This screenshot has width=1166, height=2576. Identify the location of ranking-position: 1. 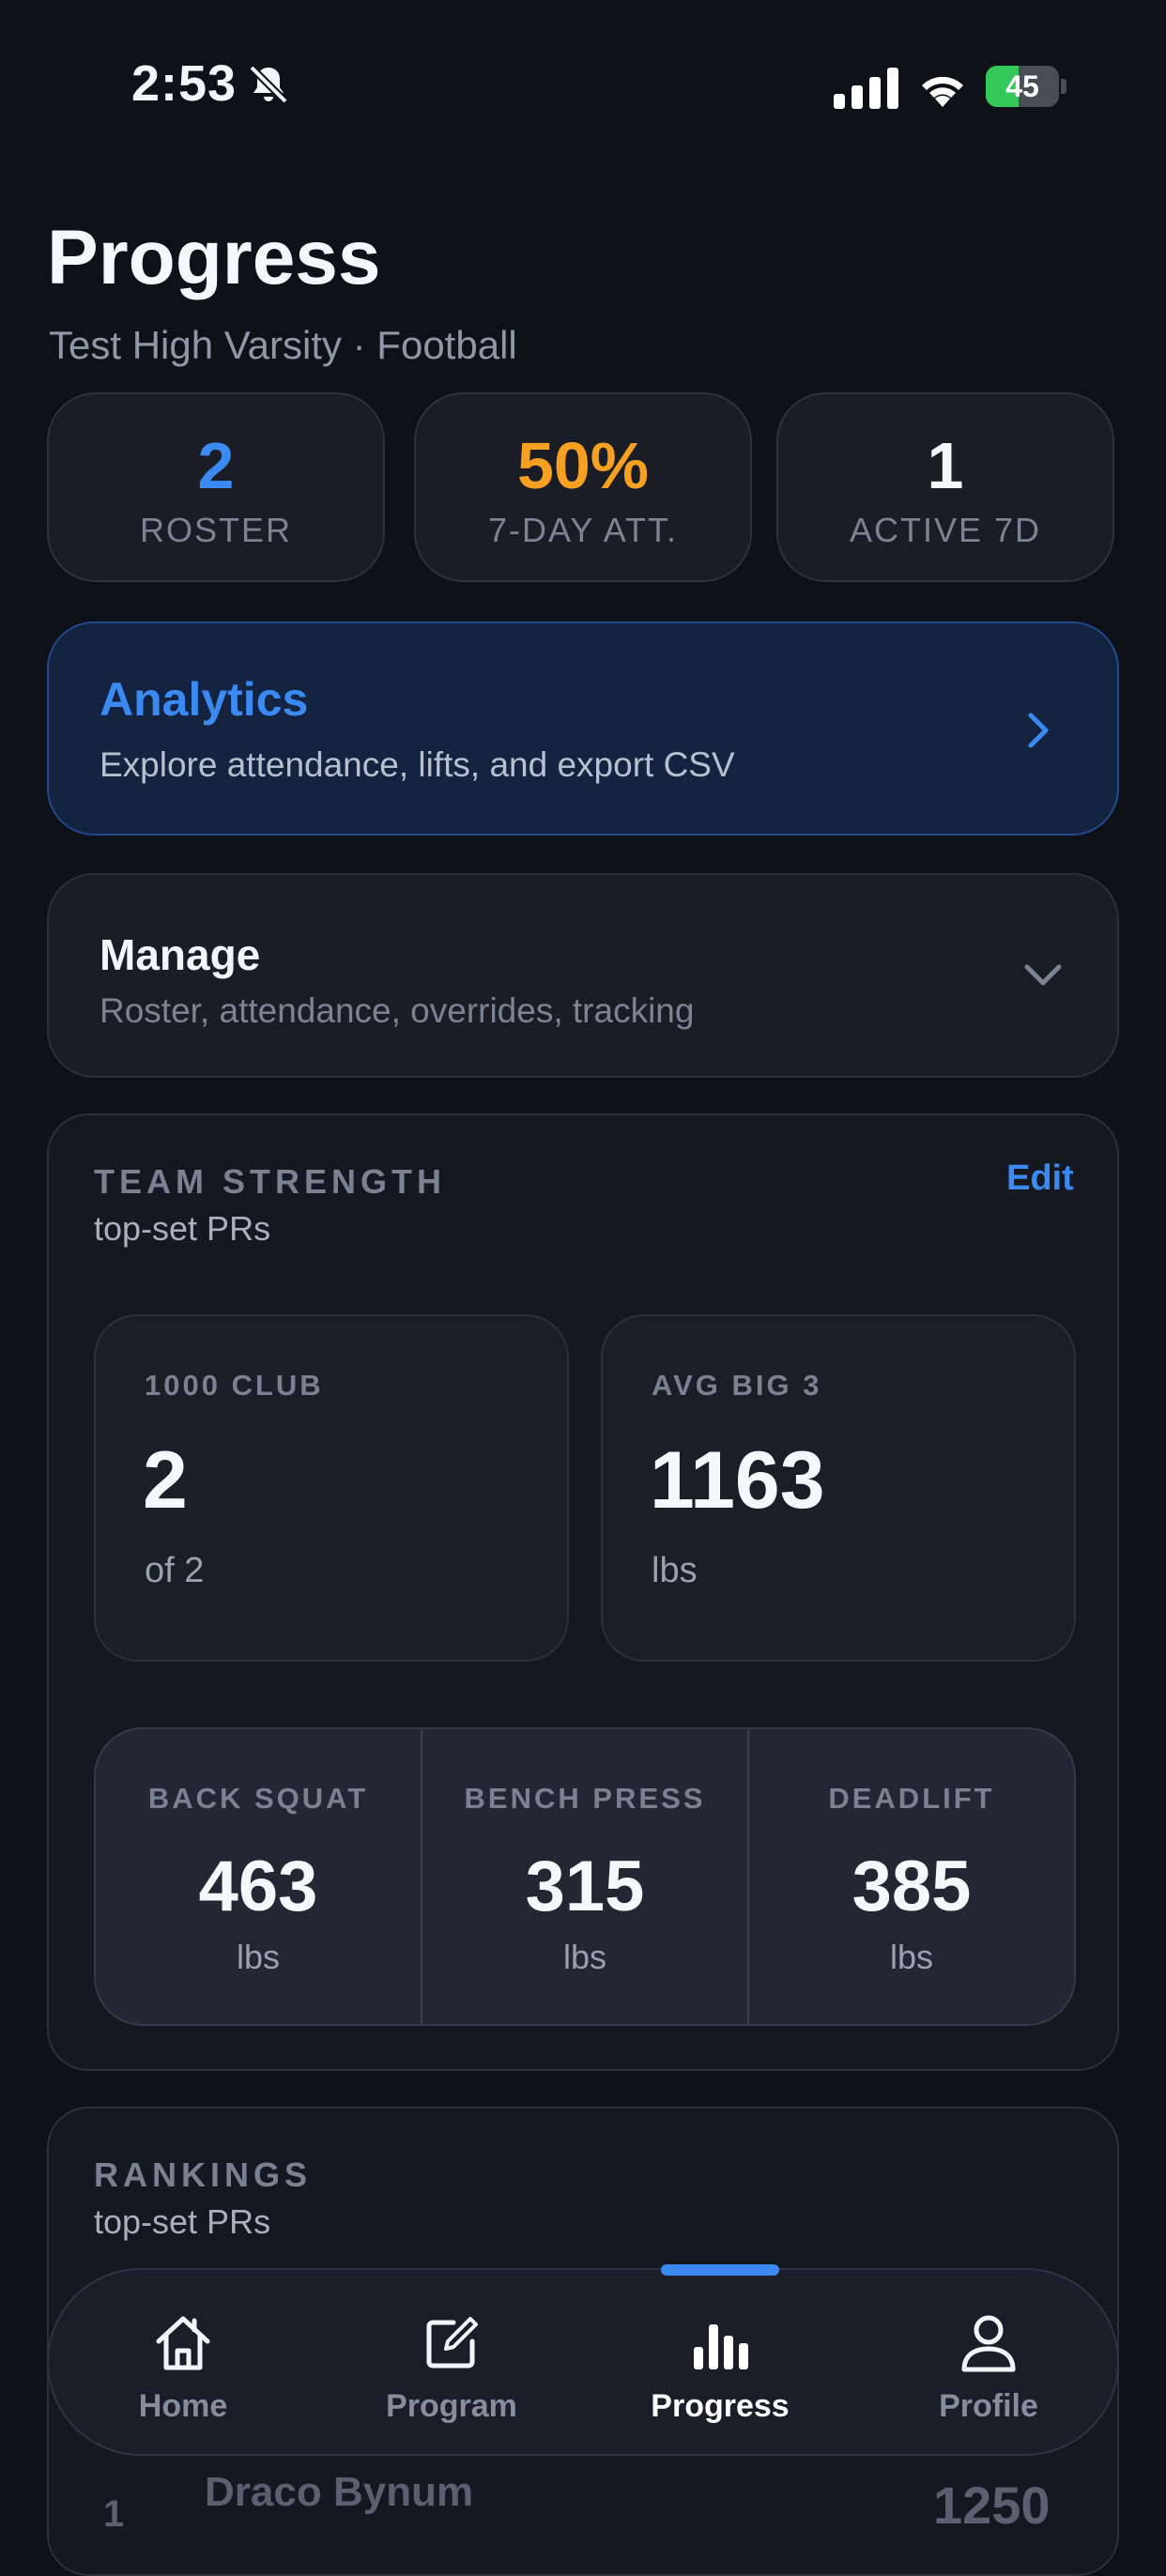
(114, 2514).